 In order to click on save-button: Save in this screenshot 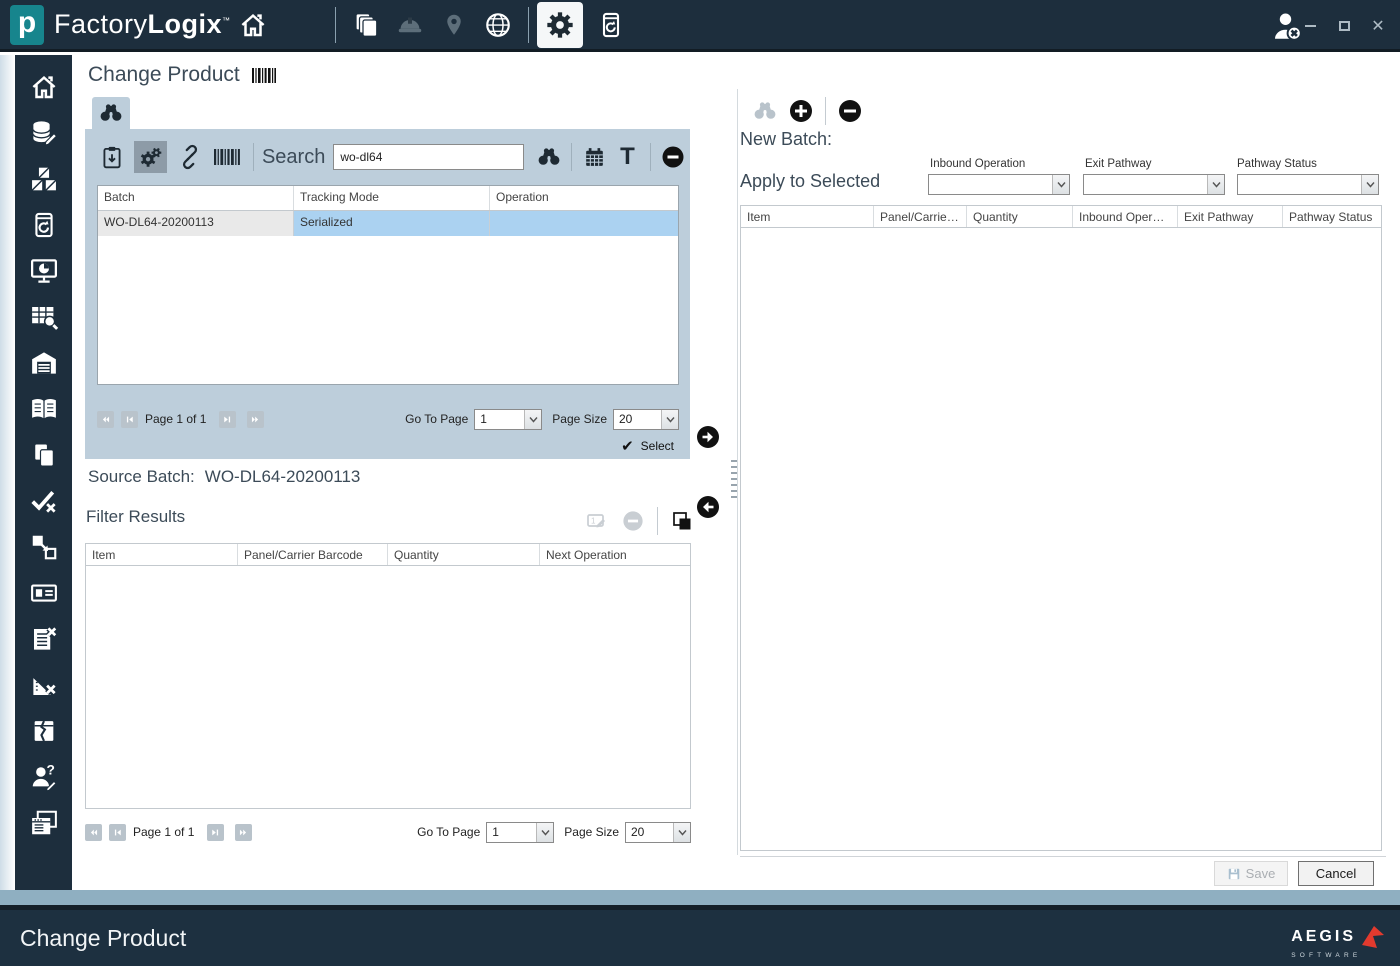, I will do `click(1251, 873)`.